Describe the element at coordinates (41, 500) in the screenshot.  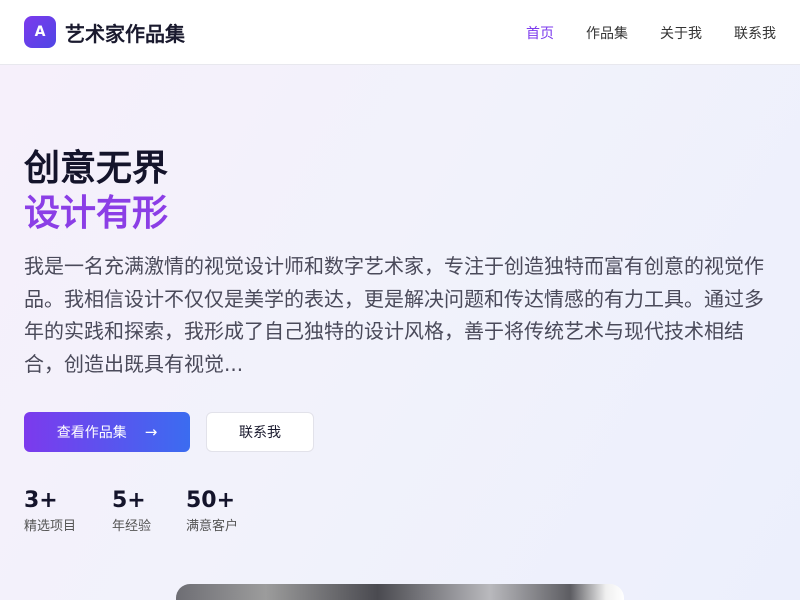
I see `stat-value: 3+` at that location.